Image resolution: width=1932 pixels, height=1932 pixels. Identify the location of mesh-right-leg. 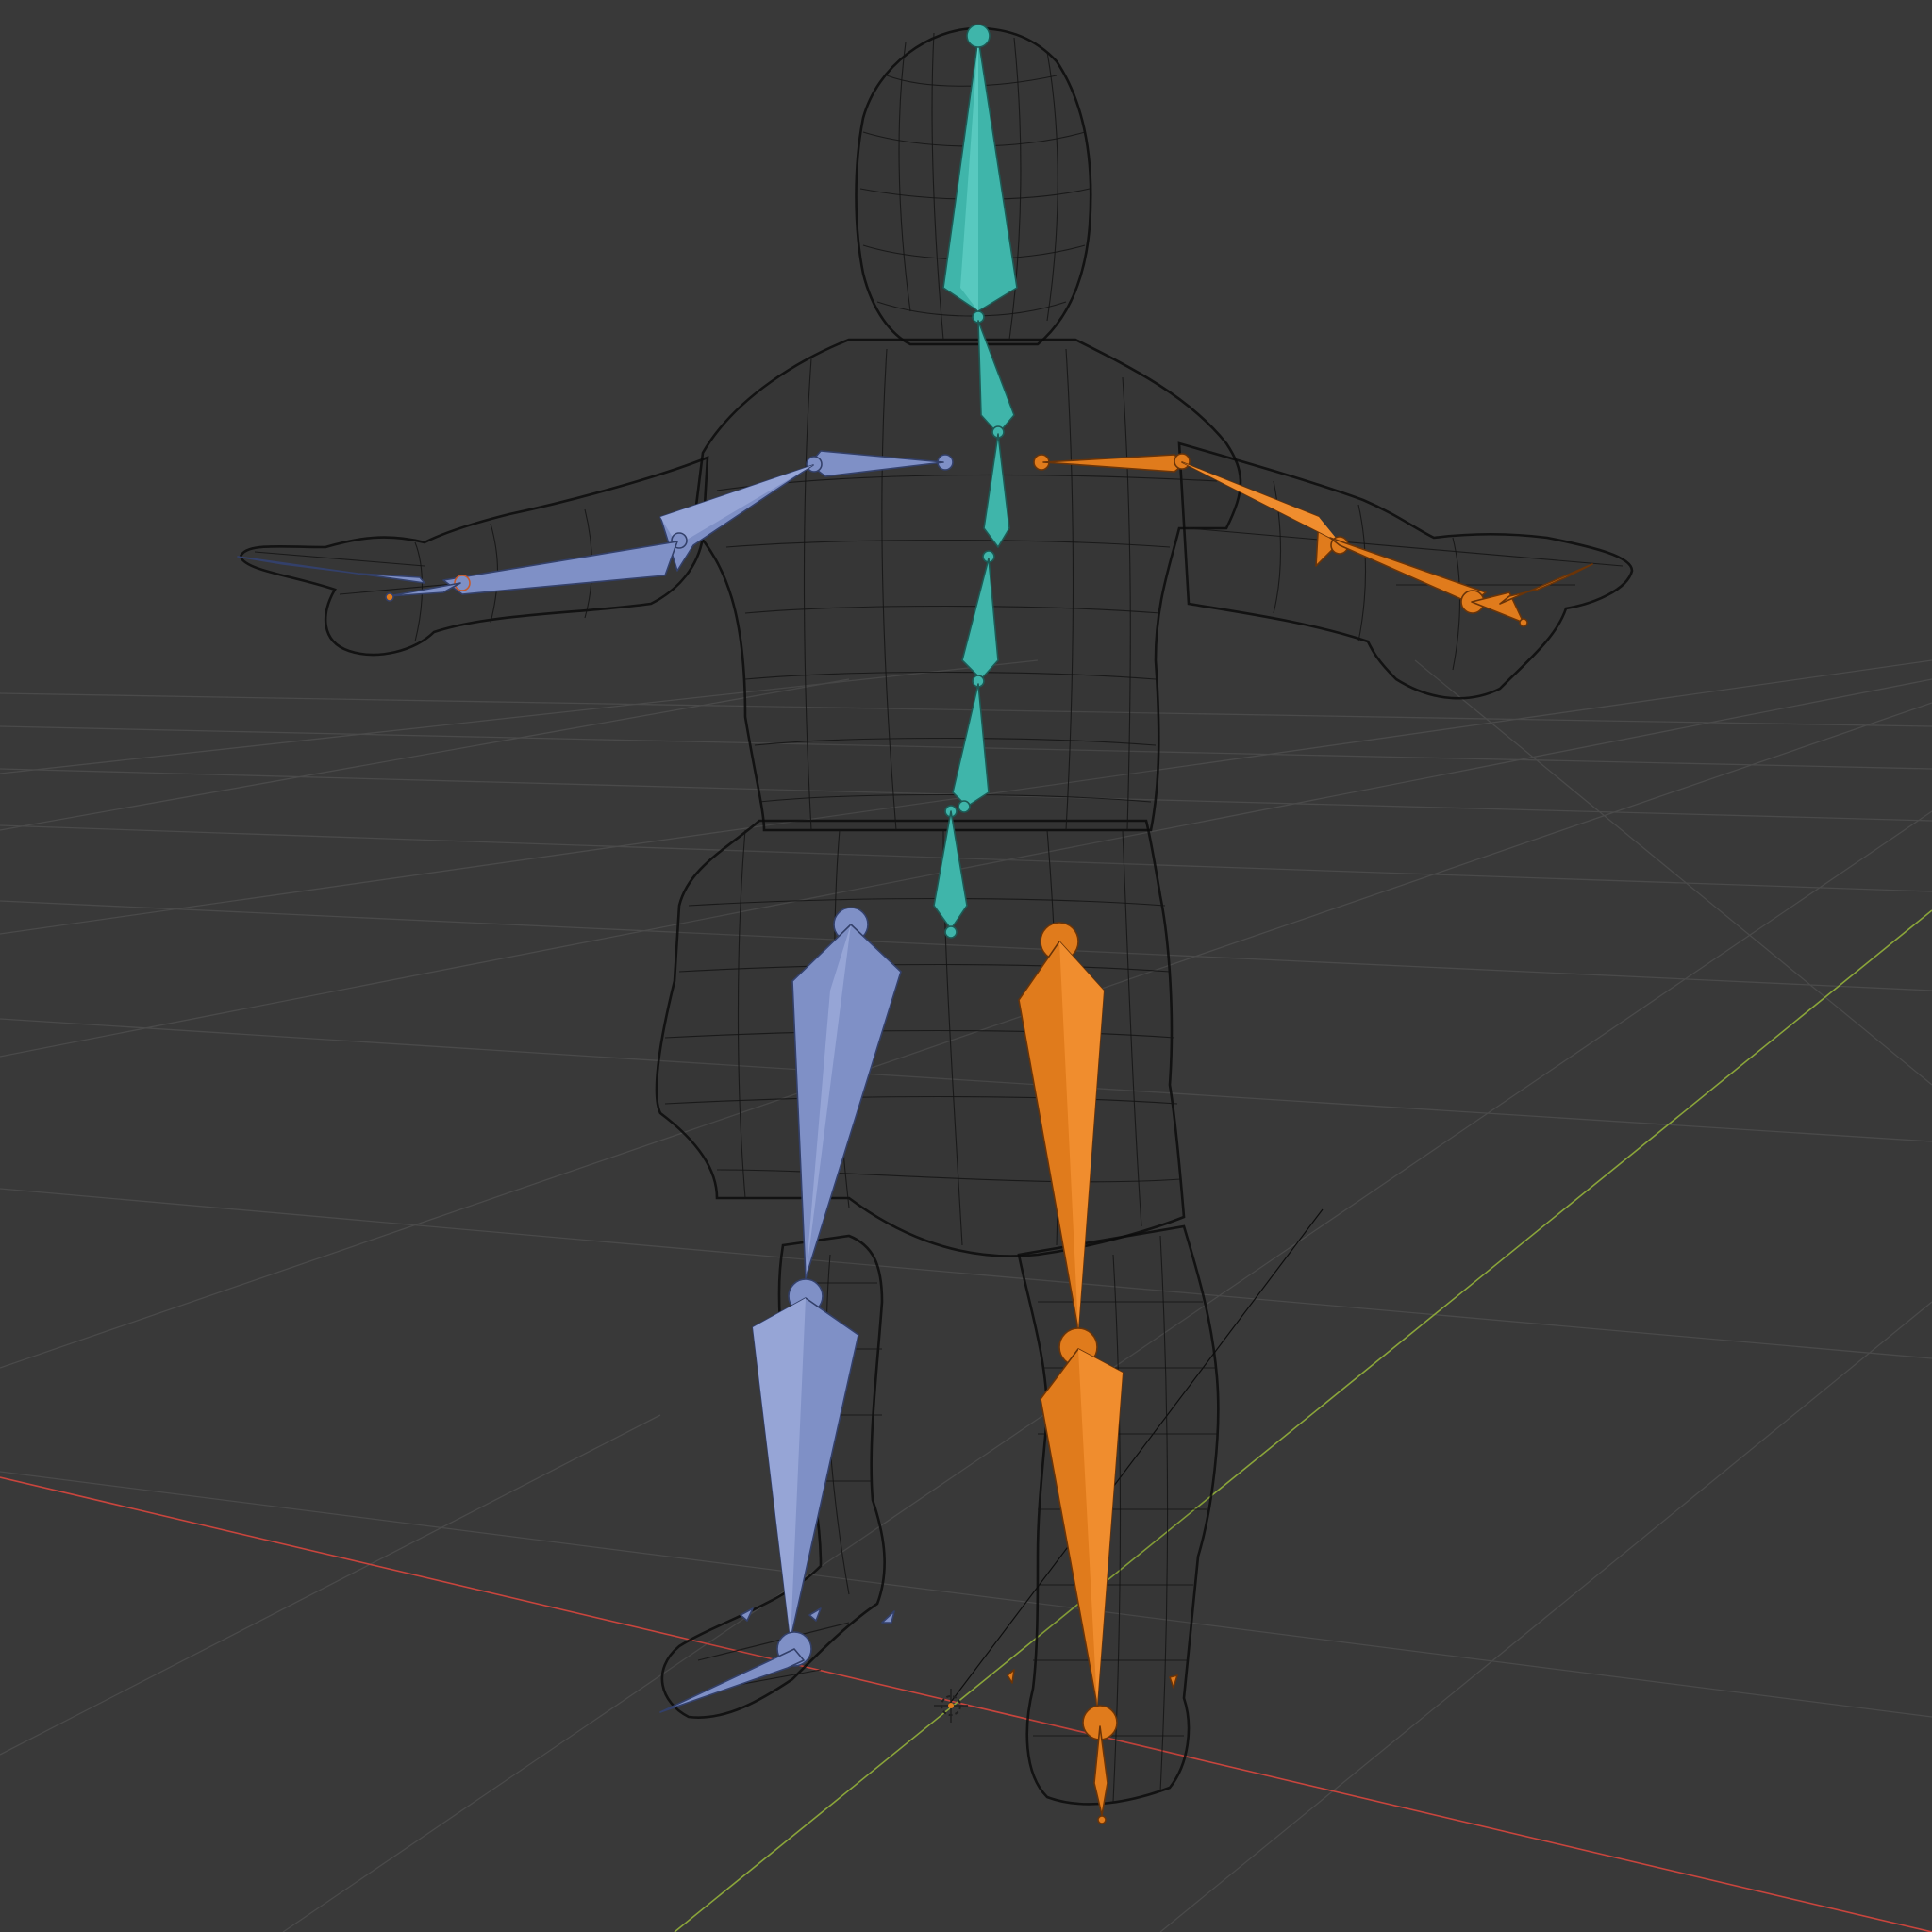
(1118, 1515).